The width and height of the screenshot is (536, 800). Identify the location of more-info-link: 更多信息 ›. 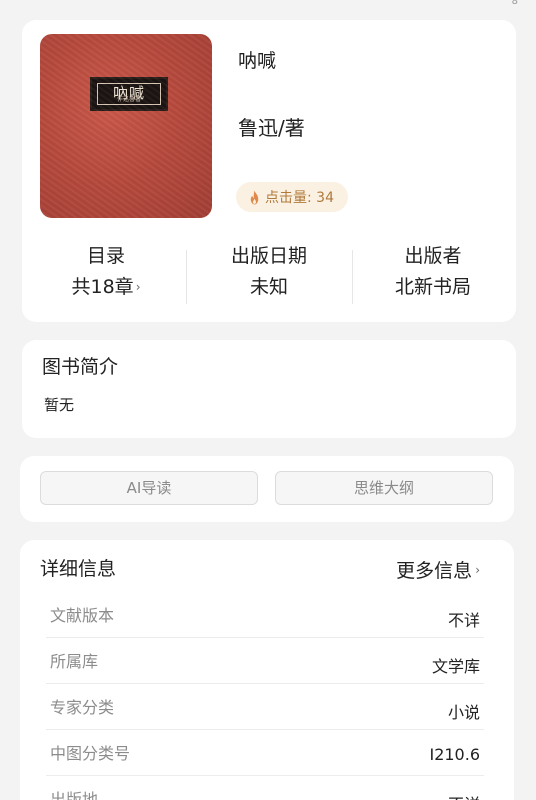
(438, 569).